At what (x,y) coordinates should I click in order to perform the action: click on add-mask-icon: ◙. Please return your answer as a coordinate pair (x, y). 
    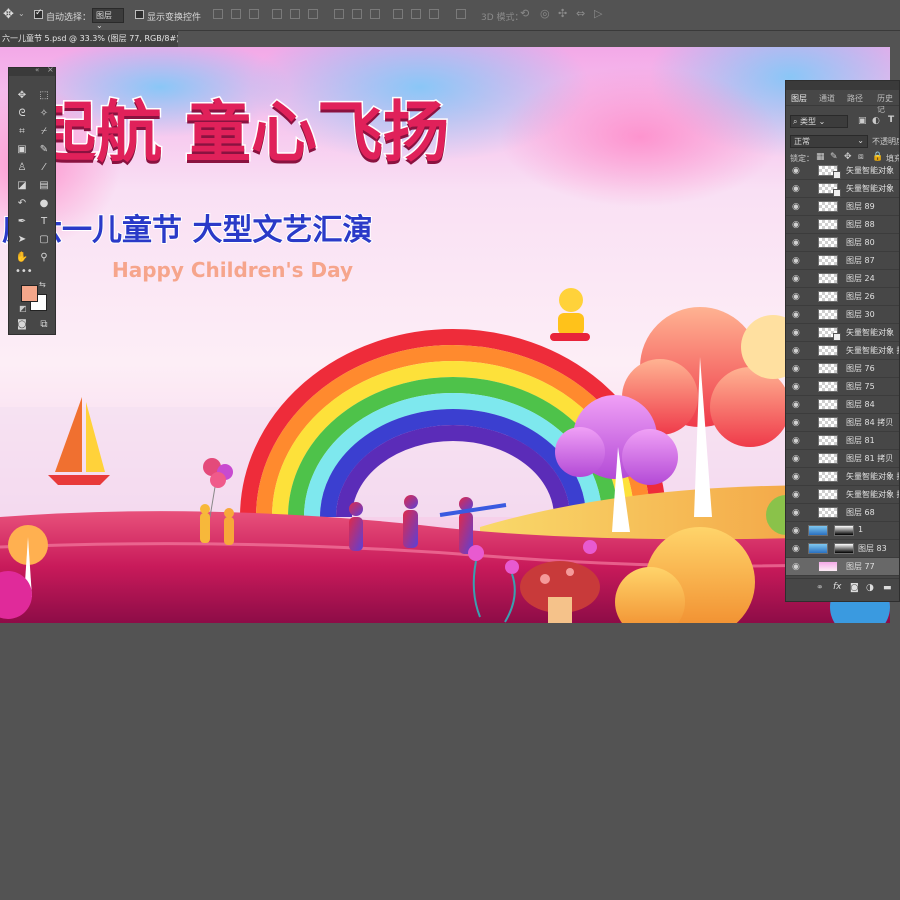
    Looking at the image, I should click on (854, 588).